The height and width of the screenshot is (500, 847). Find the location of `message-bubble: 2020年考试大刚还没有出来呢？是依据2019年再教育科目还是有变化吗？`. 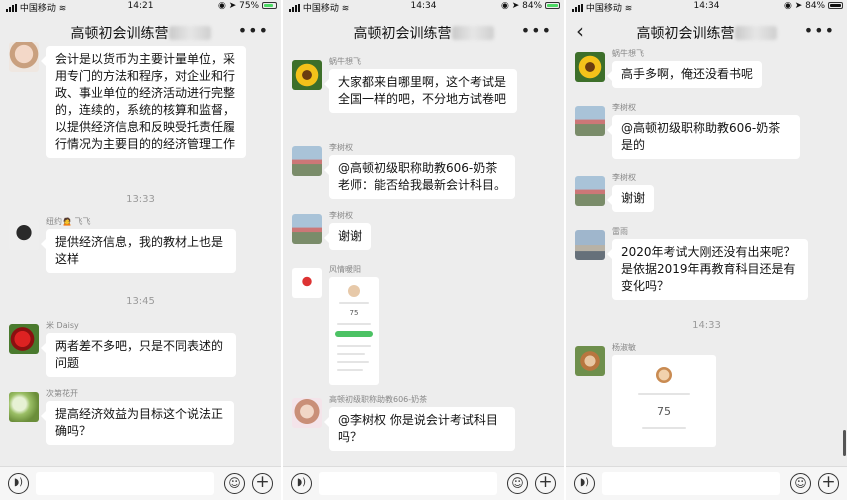

message-bubble: 2020年考试大刚还没有出来呢？是依据2019年再教育科目还是有变化吗？ is located at coordinates (707, 269).